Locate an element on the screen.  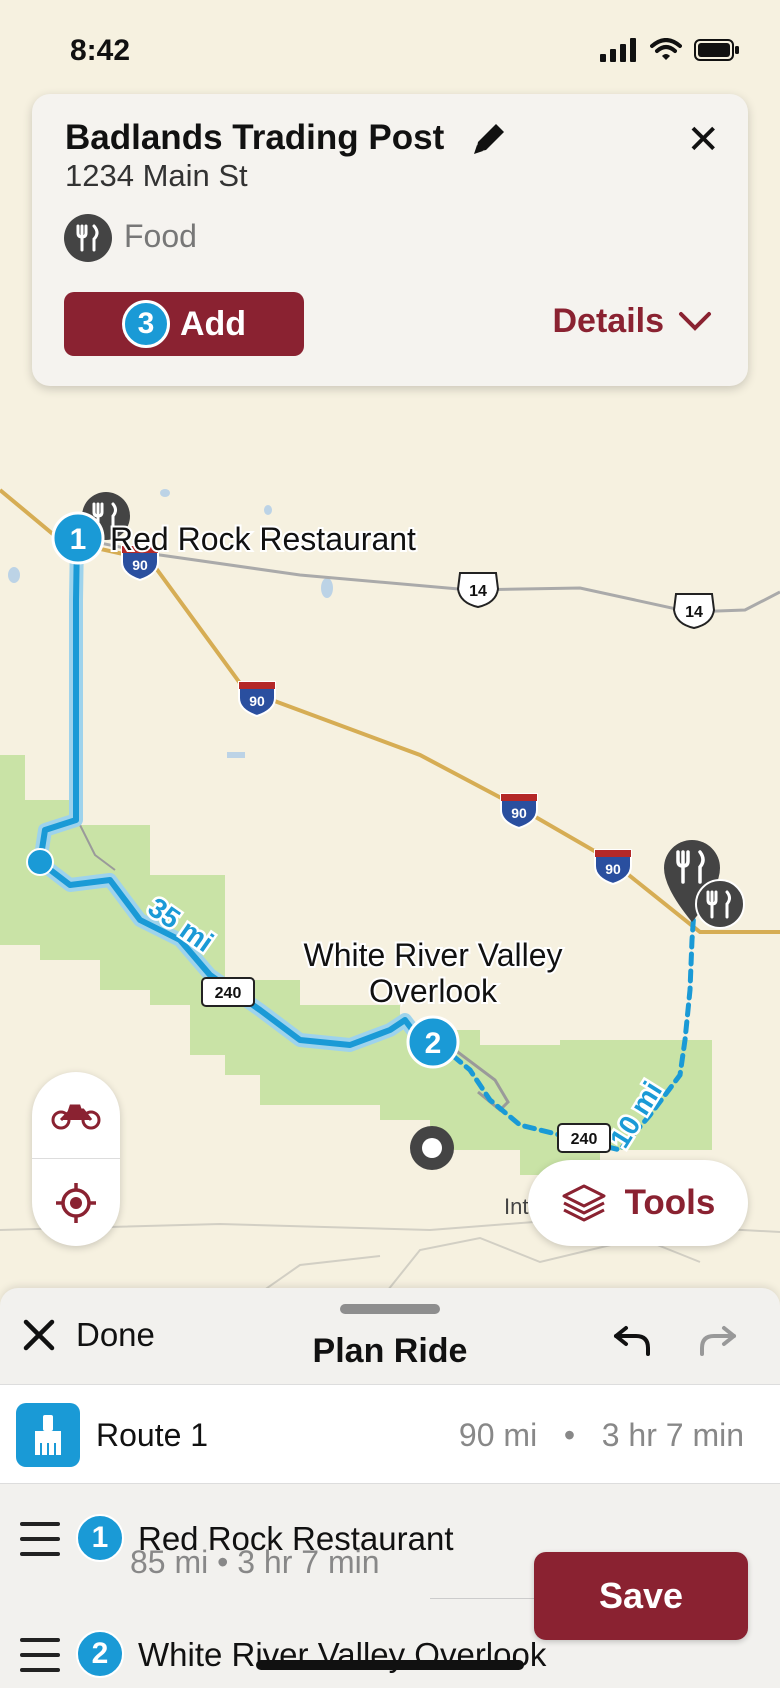
poi-title: Badlands Trading Post is located at coordinates (255, 137).